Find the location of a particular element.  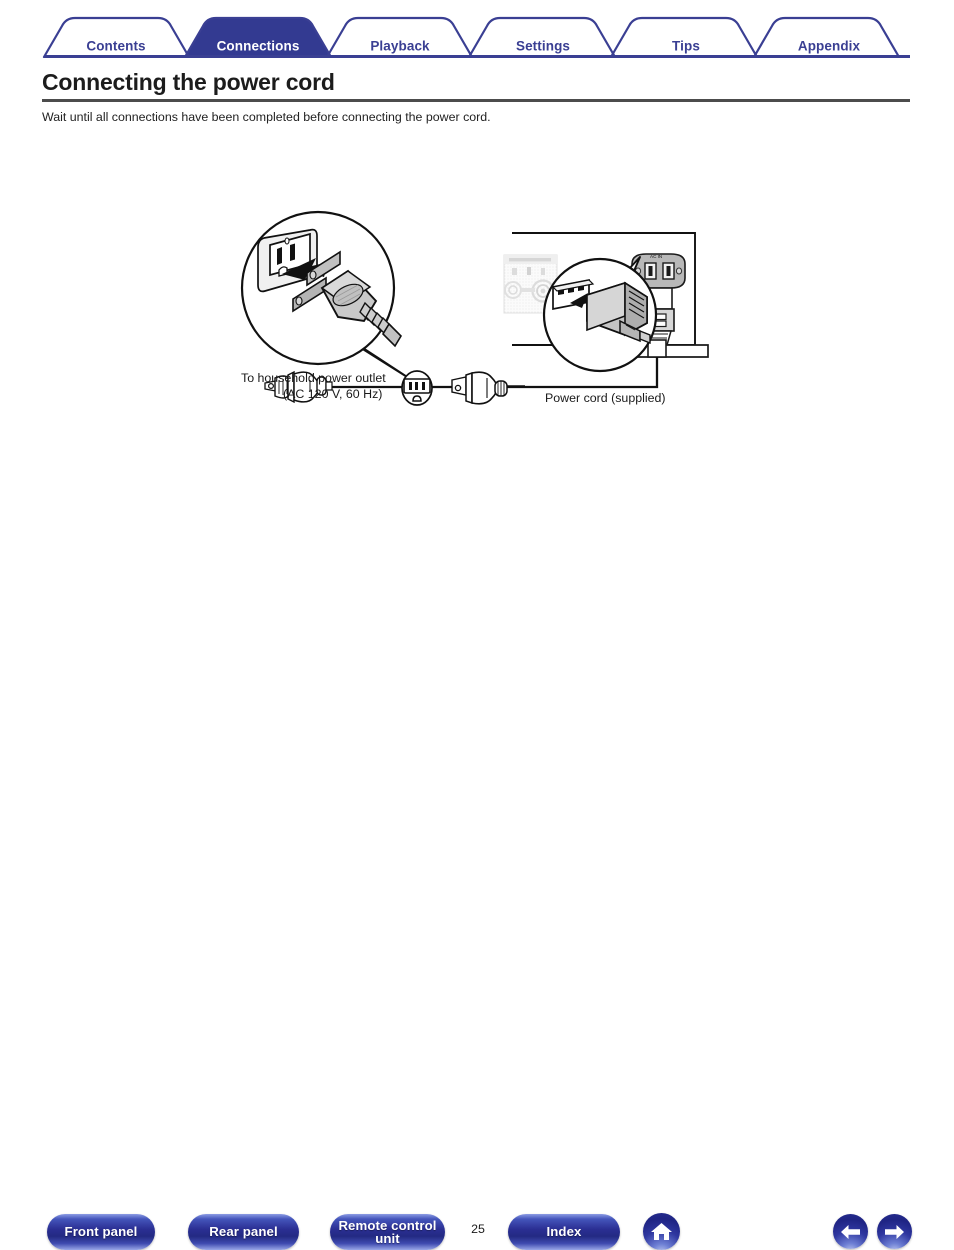

home-button is located at coordinates (661, 1231).